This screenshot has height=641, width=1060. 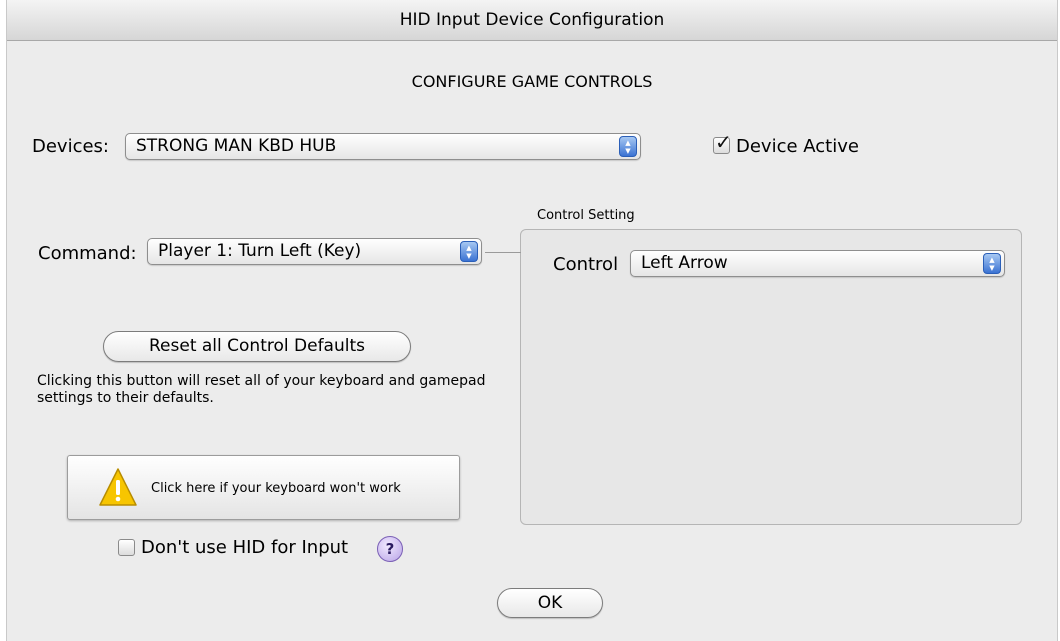 What do you see at coordinates (236, 146) in the screenshot?
I see `devices-selected-value: STRONG MAN KBD HUB` at bounding box center [236, 146].